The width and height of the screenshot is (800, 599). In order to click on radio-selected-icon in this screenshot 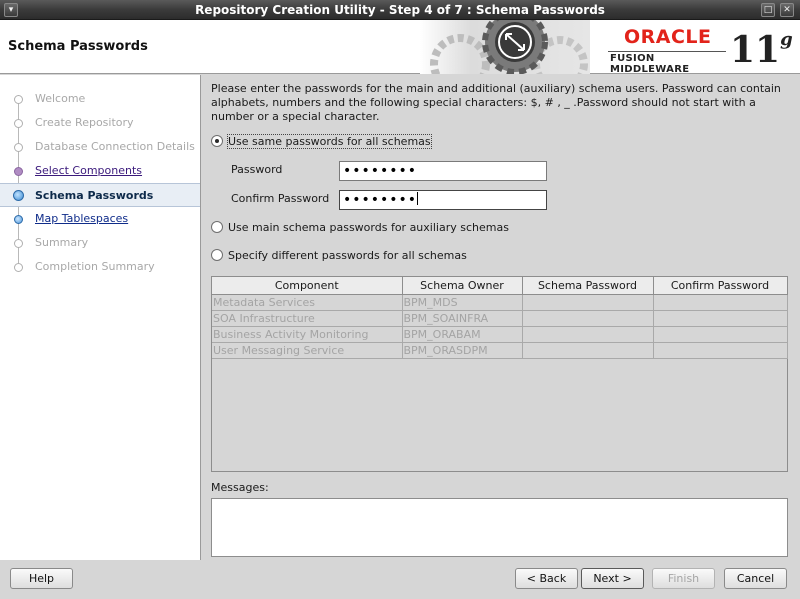, I will do `click(217, 141)`.